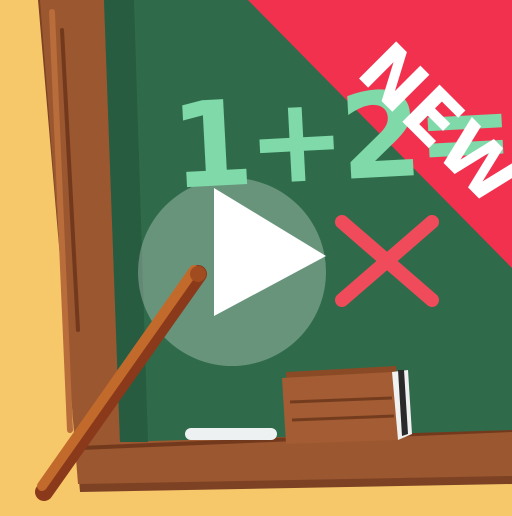  Describe the element at coordinates (347, 405) in the screenshot. I see `eraser` at that location.